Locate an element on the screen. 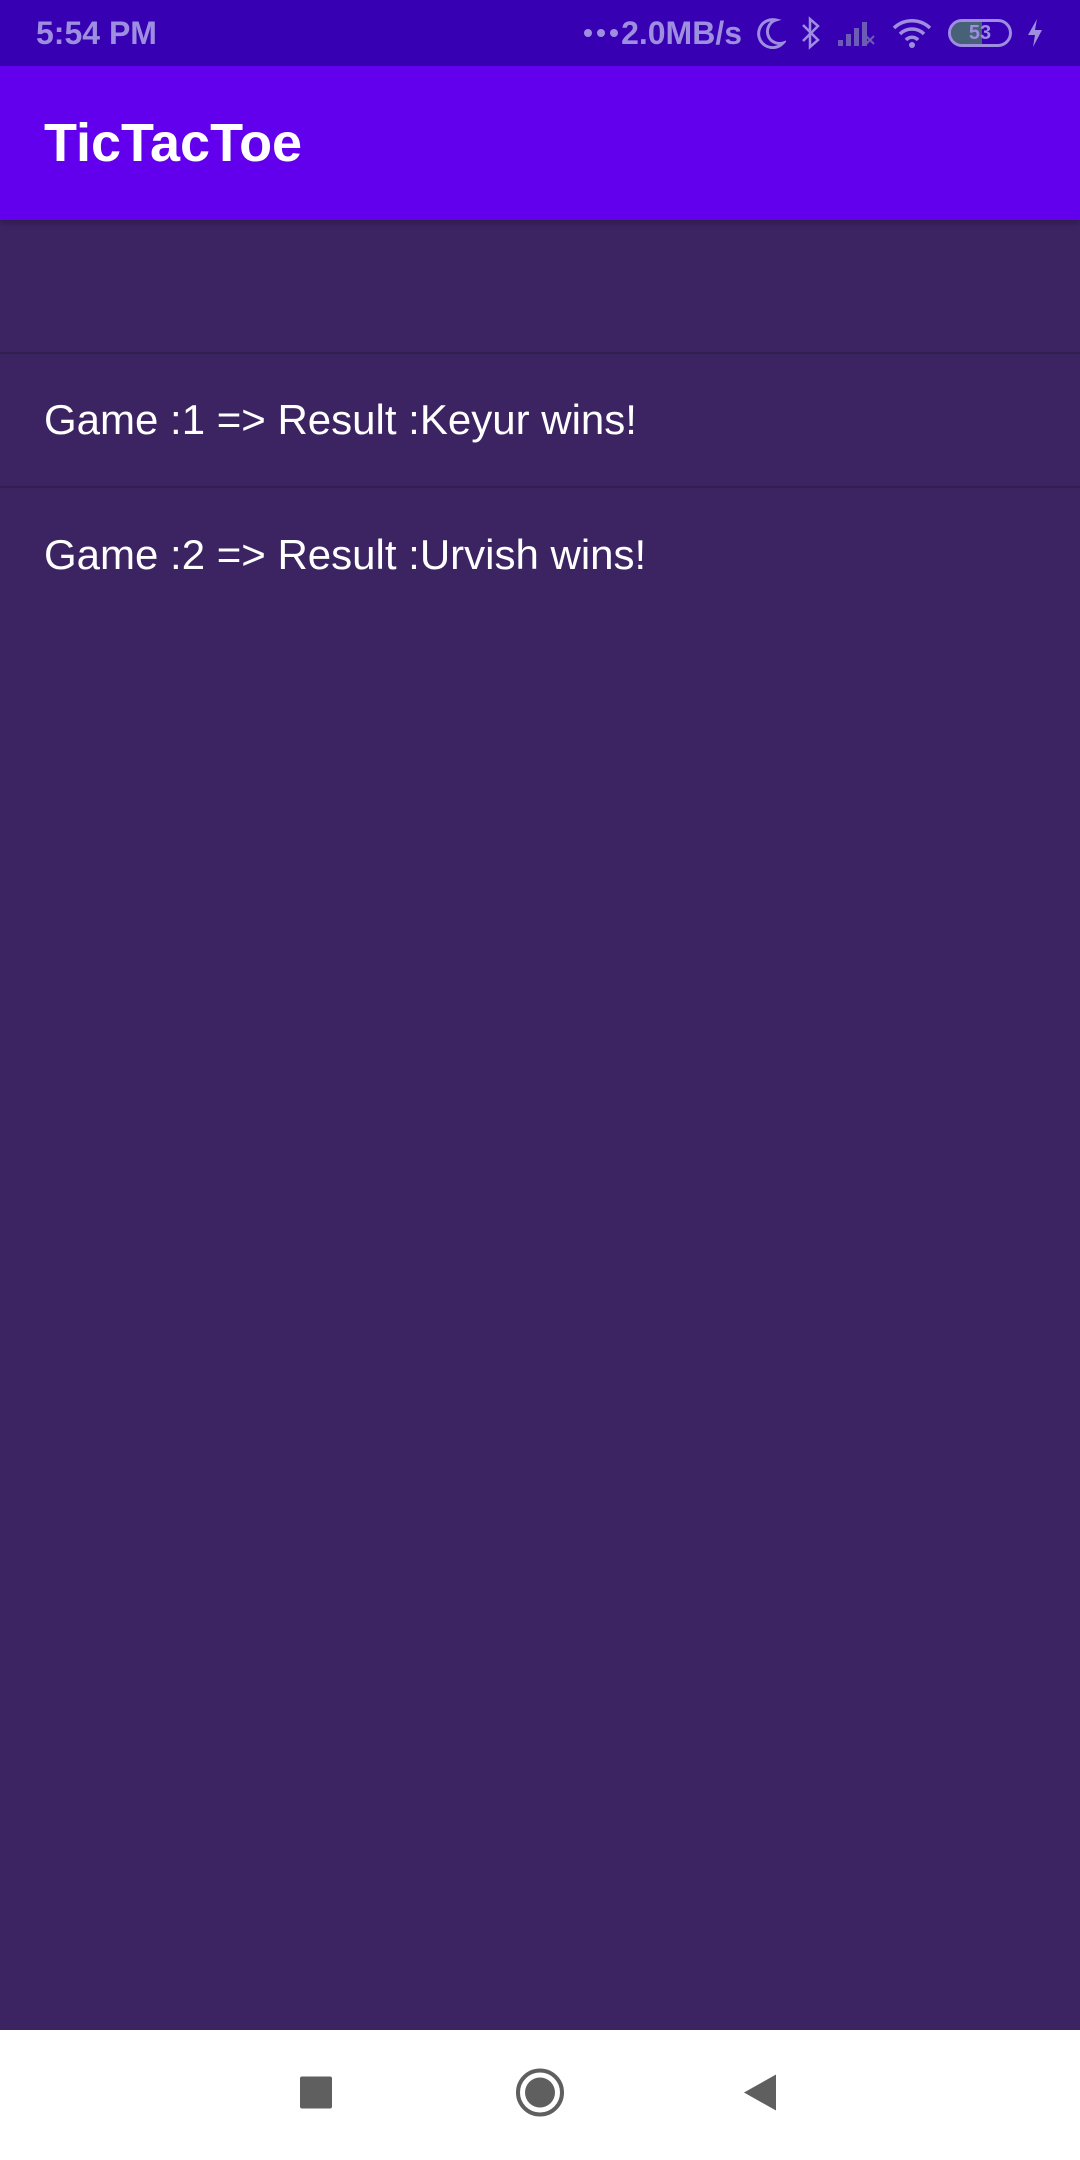 Image resolution: width=1080 pixels, height=2160 pixels. list-item is located at coordinates (540, 287).